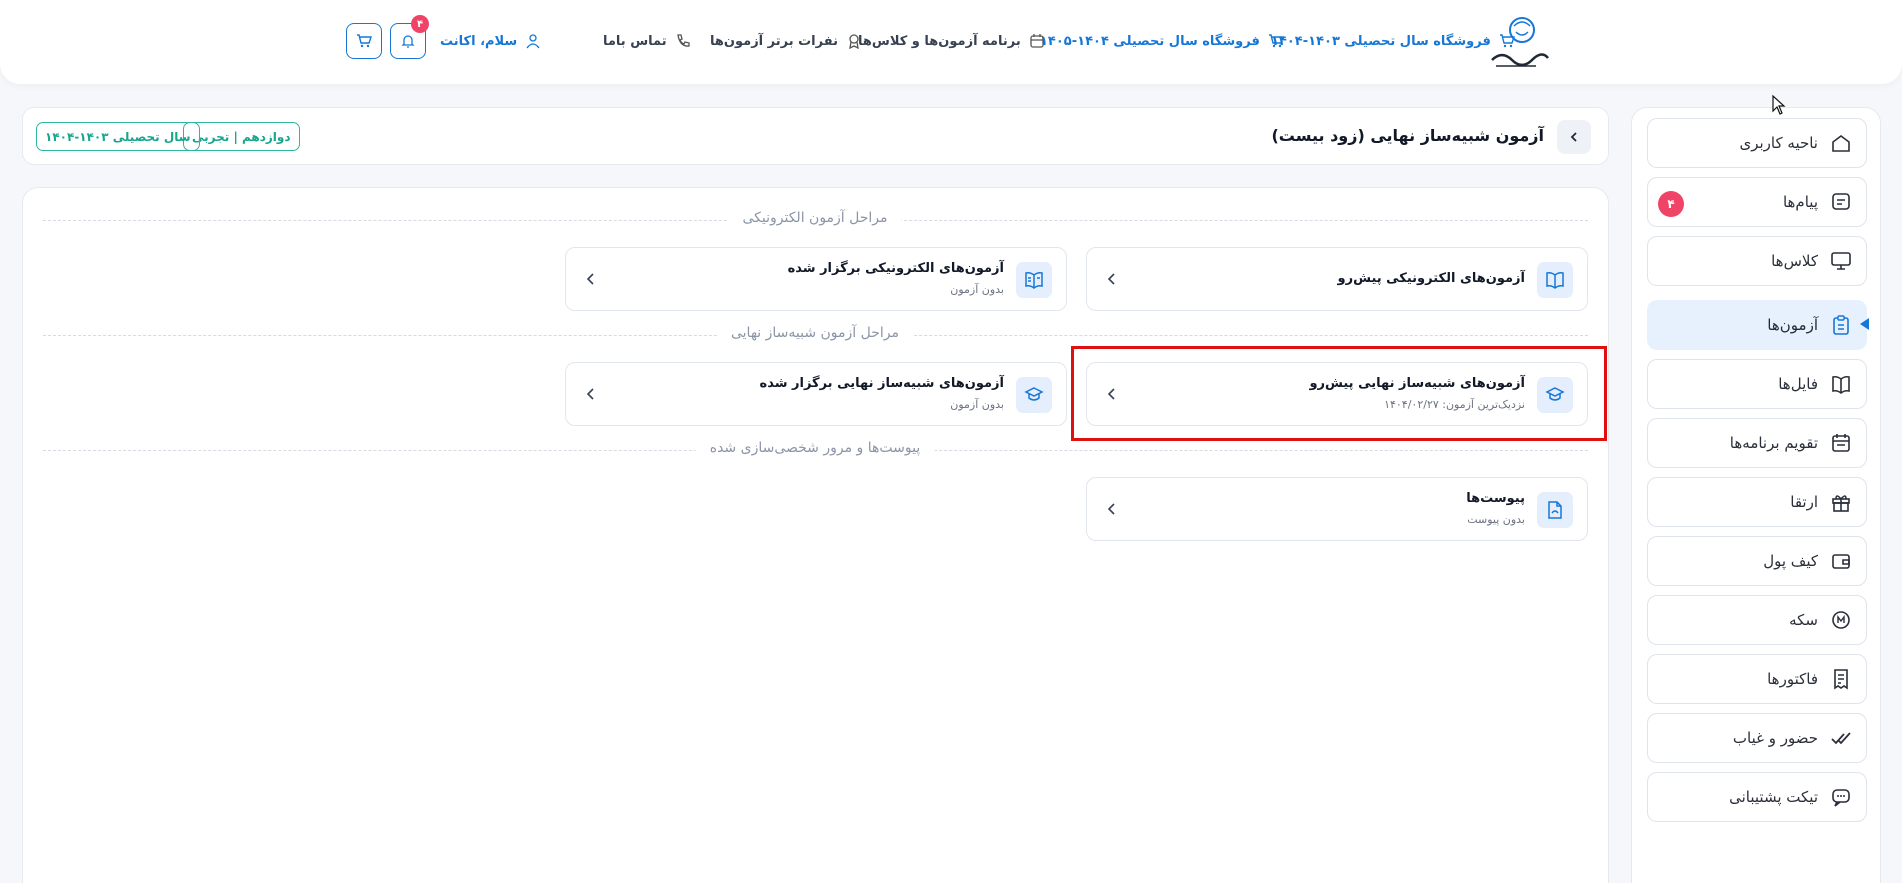 This screenshot has width=1902, height=883. I want to click on notifications-button: ۴, so click(409, 37).